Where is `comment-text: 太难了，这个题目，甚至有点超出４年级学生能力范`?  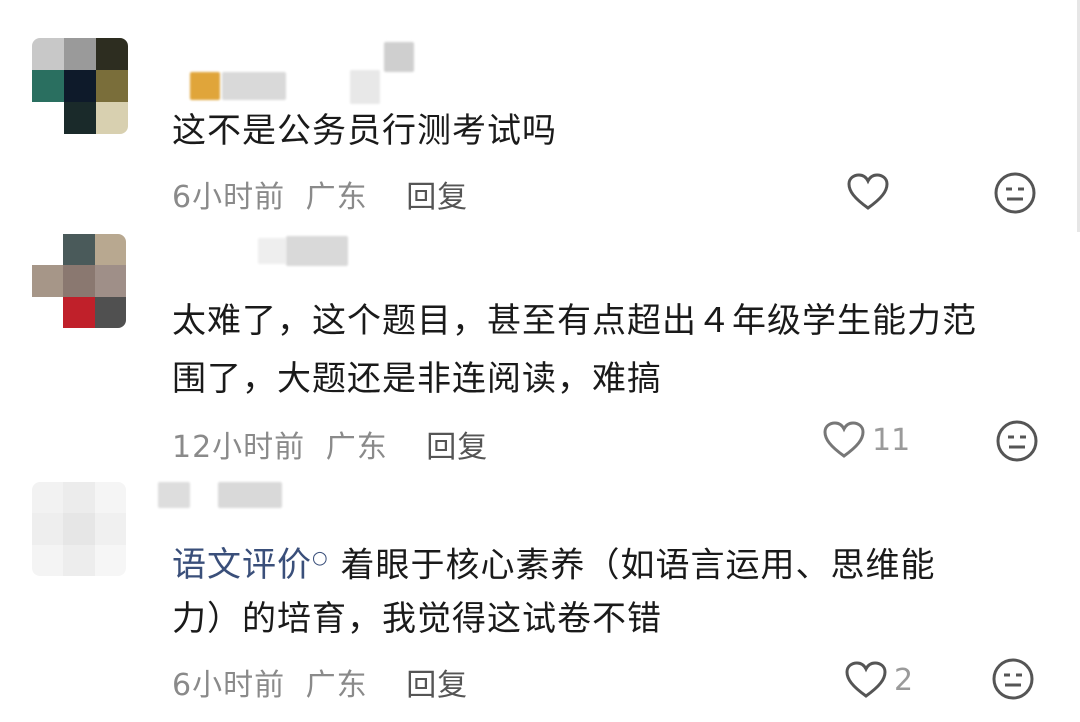
comment-text: 太难了，这个题目，甚至有点超出４年级学生能力范 is located at coordinates (574, 321).